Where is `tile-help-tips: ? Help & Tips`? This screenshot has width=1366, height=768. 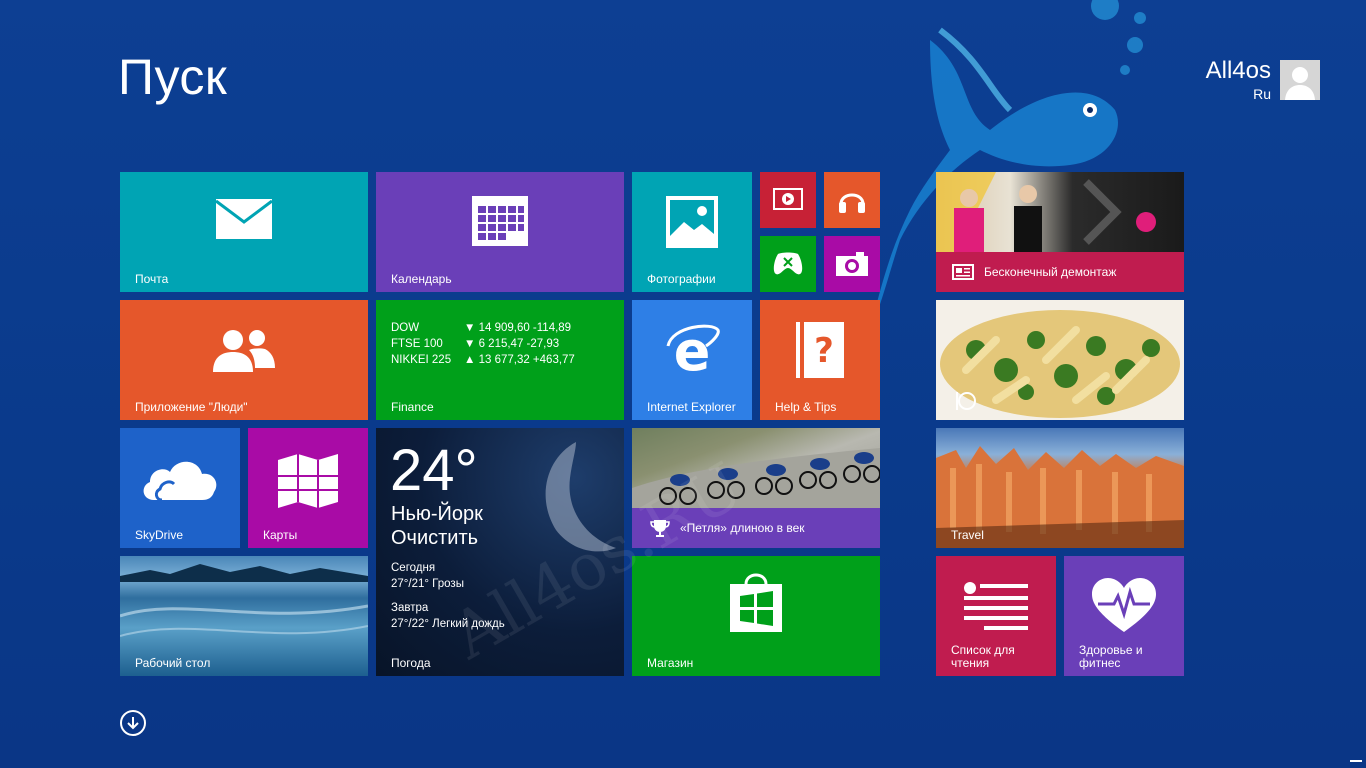 tile-help-tips: ? Help & Tips is located at coordinates (820, 360).